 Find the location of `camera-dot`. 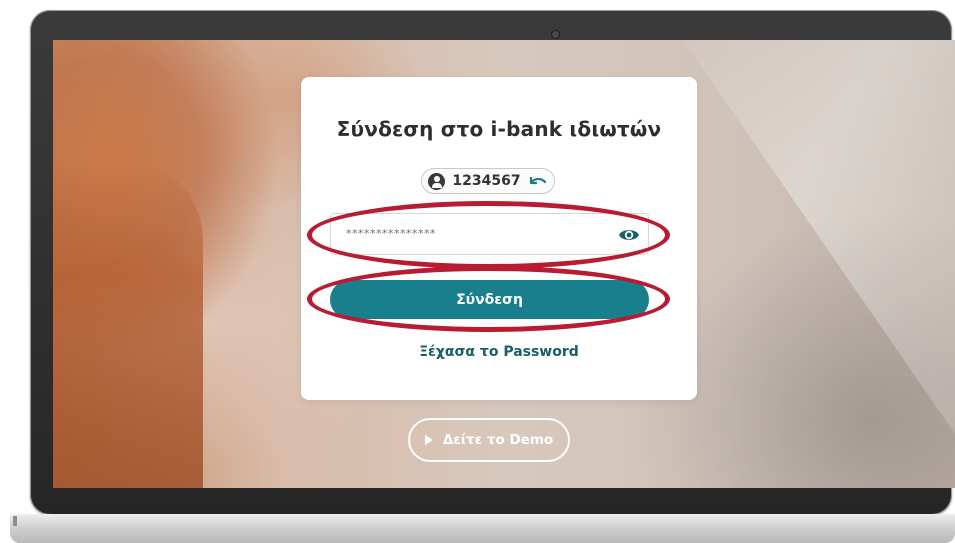

camera-dot is located at coordinates (555, 34).